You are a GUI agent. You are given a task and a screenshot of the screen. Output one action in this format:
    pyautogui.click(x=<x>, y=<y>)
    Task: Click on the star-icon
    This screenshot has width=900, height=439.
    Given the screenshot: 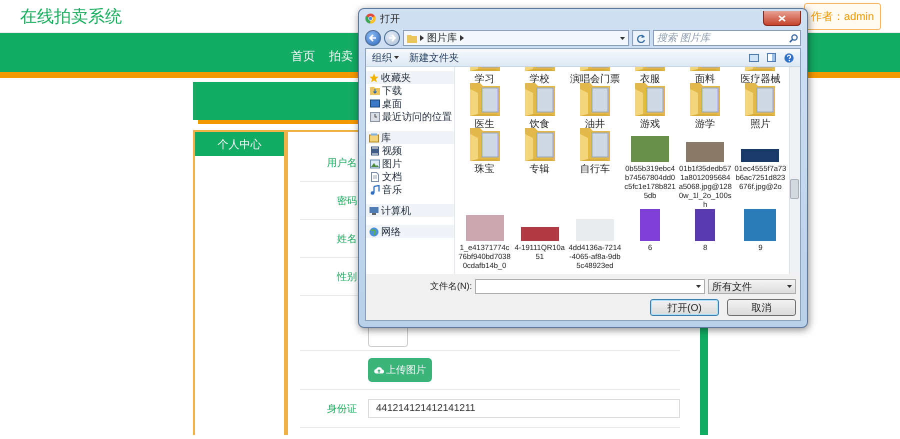 What is the action you would take?
    pyautogui.click(x=374, y=77)
    